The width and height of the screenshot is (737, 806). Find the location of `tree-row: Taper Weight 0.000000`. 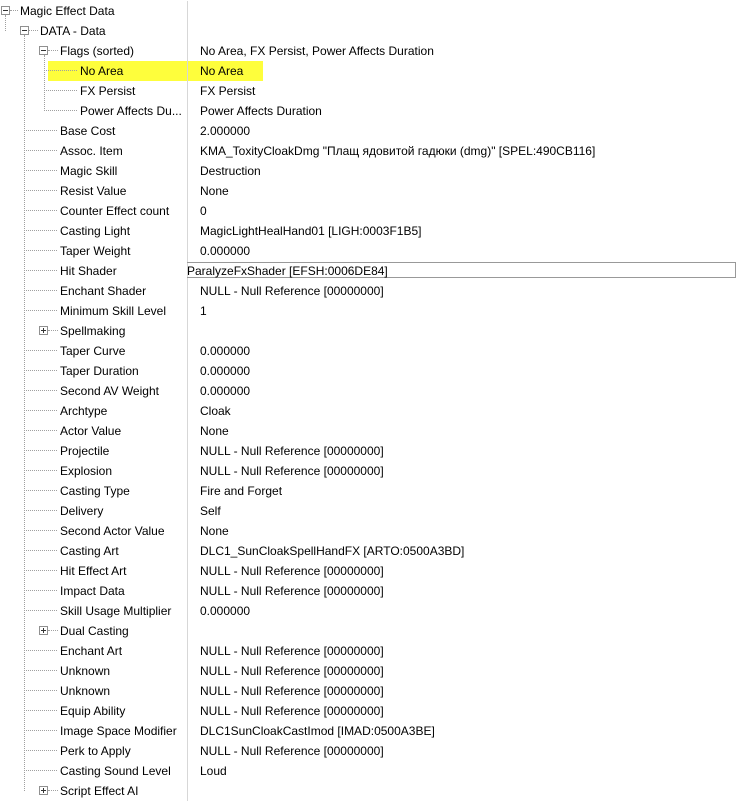

tree-row: Taper Weight 0.000000 is located at coordinates (368, 251).